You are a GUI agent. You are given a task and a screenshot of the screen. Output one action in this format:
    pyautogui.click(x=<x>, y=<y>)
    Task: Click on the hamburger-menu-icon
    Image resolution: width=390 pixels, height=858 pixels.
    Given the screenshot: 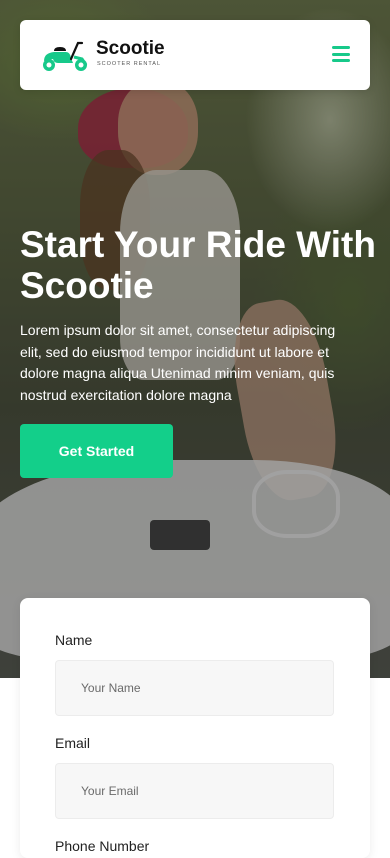 What is the action you would take?
    pyautogui.click(x=341, y=54)
    